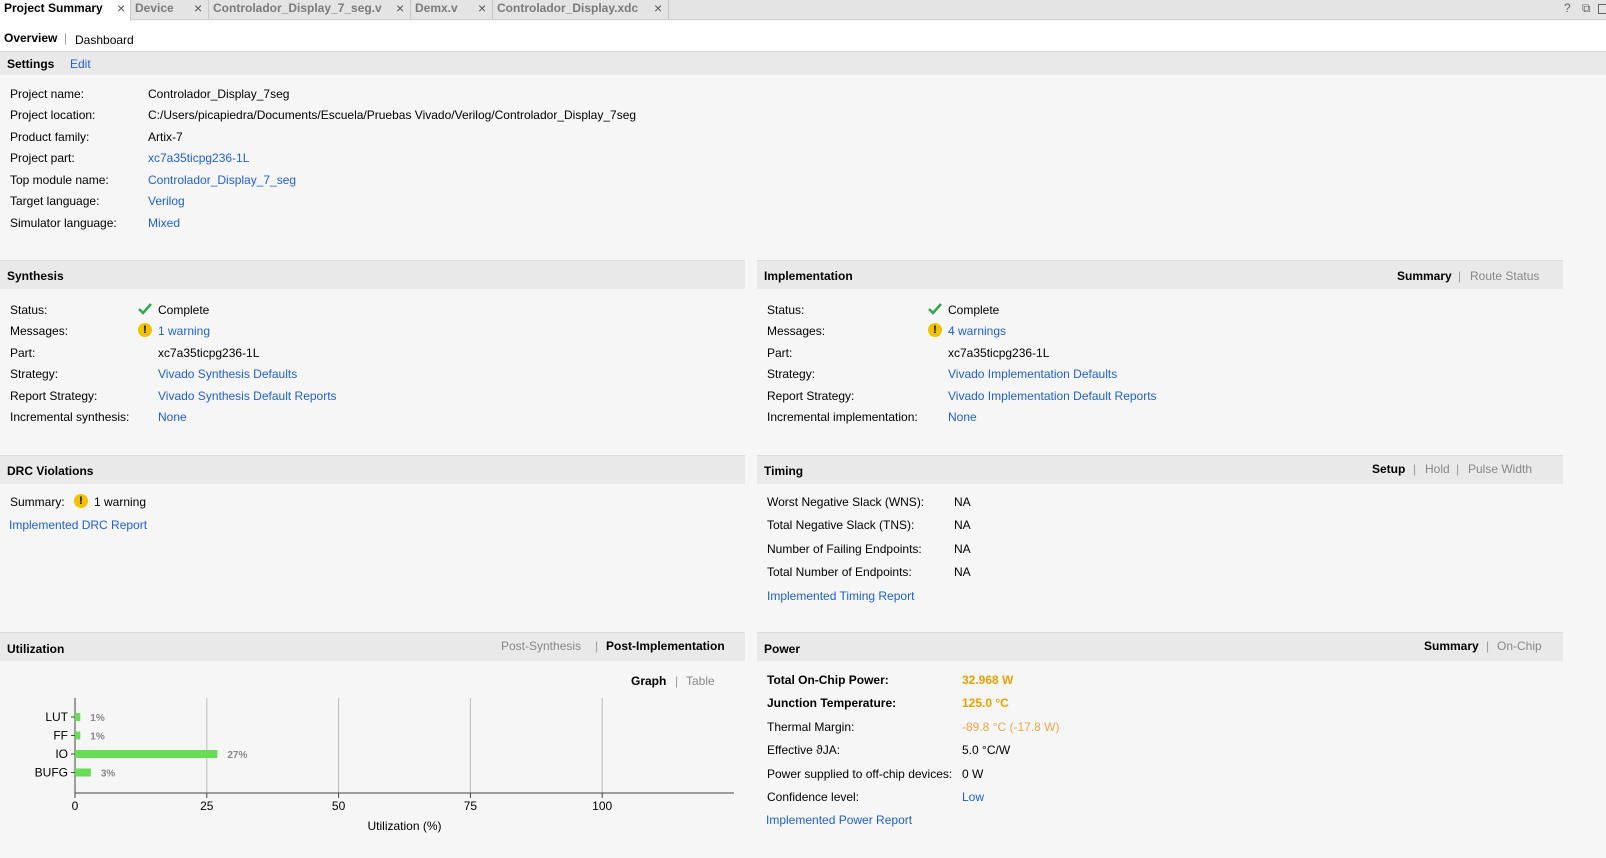 This screenshot has width=1606, height=858. I want to click on top-module-link: Controlador_Display_7_seg, so click(222, 180).